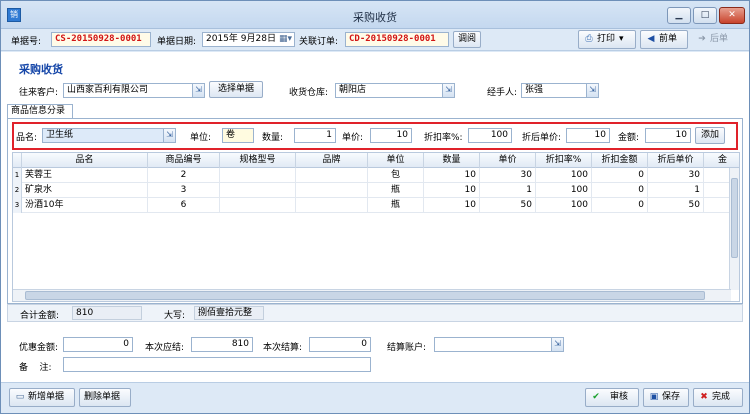  Describe the element at coordinates (375, 15) in the screenshot. I see `title-bar: 销 采购收货 ▁ □ ✕` at that location.